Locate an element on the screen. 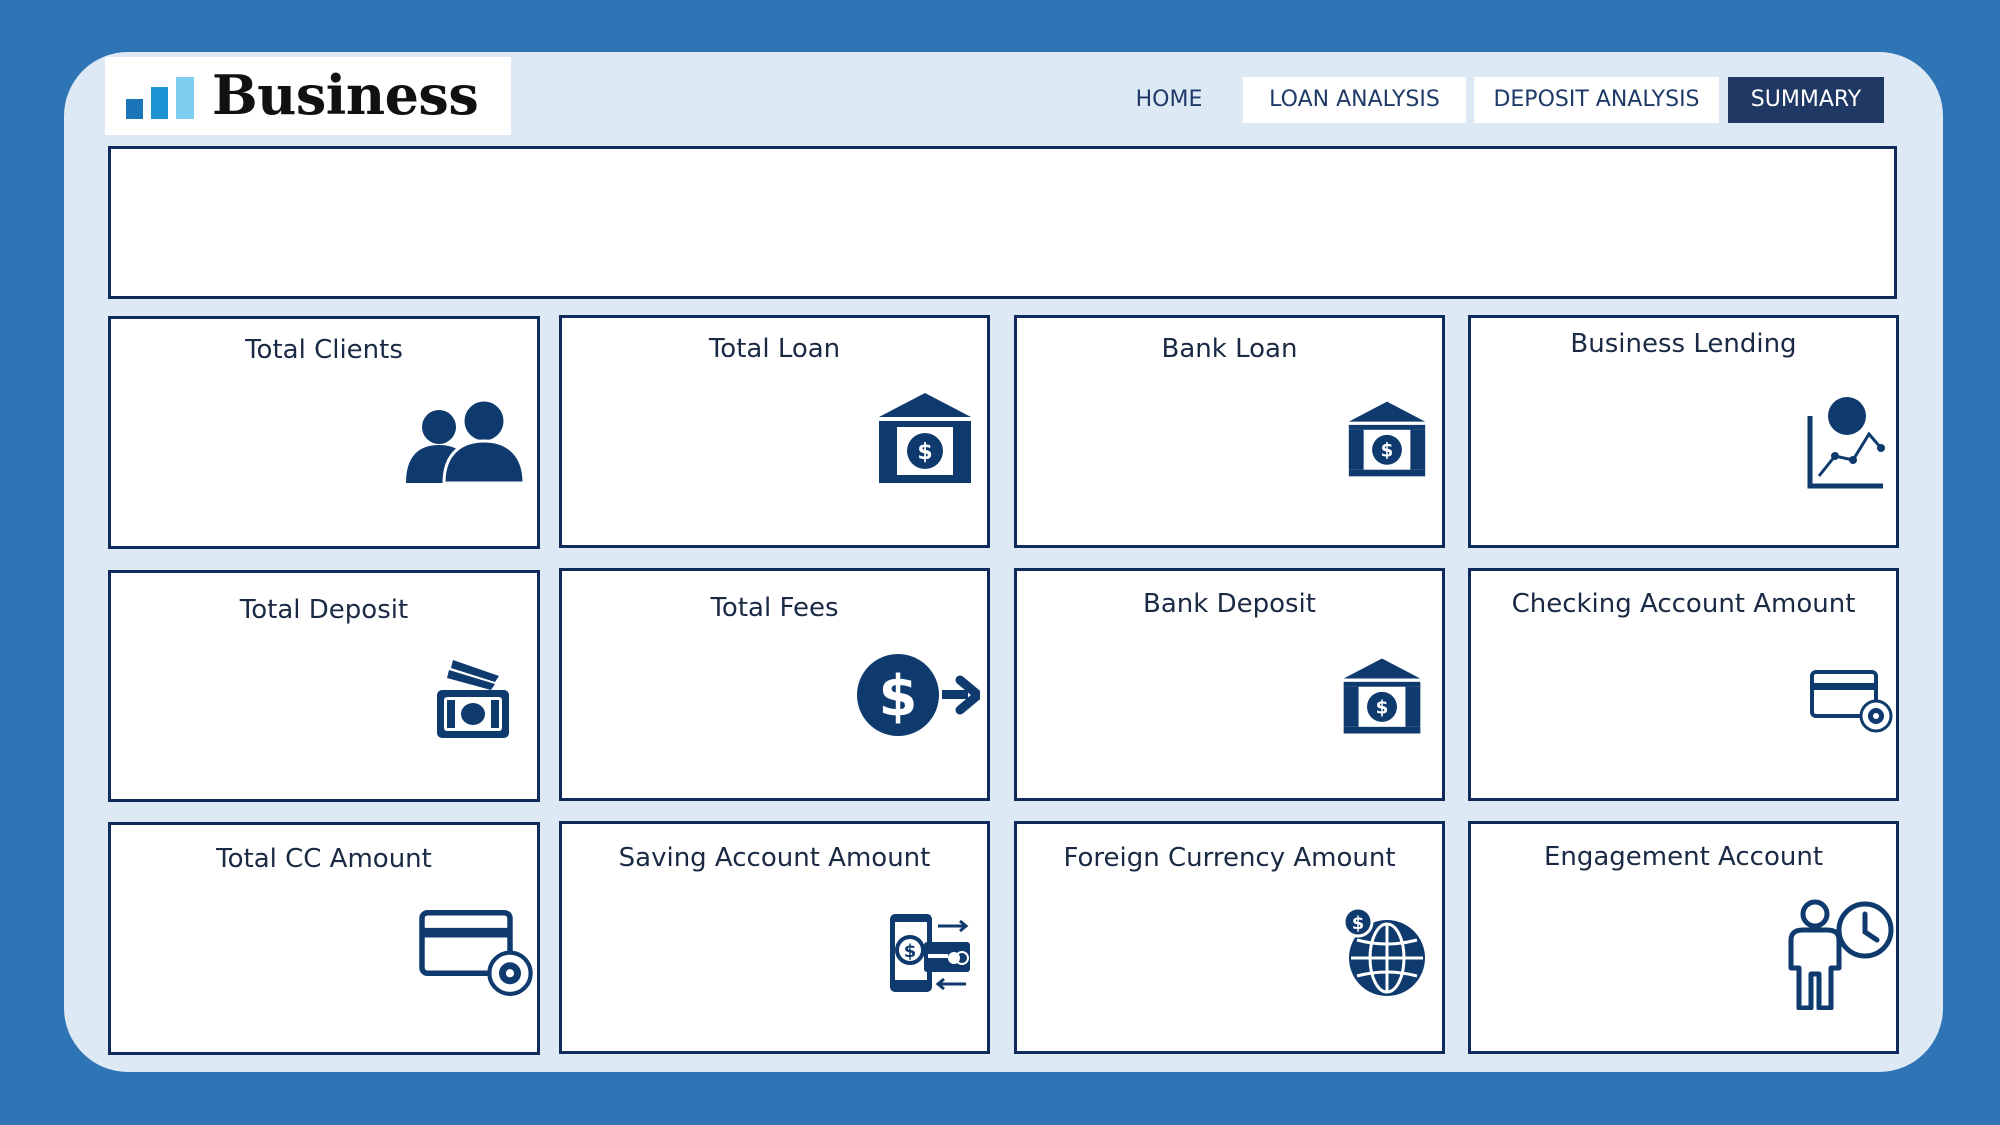 This screenshot has height=1125, width=2000. card-total-loan: Total Loan $ is located at coordinates (774, 431).